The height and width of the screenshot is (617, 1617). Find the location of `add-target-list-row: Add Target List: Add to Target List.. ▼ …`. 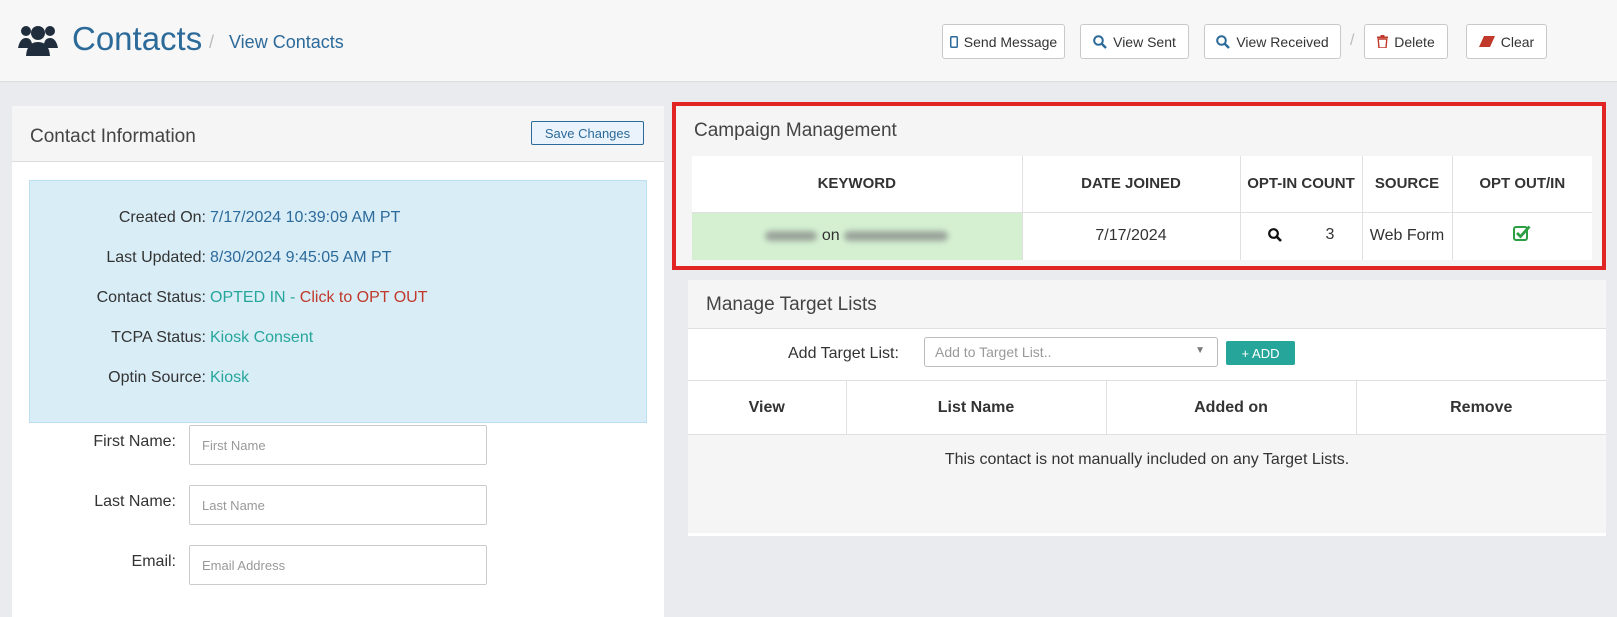

add-target-list-row: Add Target List: Add to Target List.. ▼ … is located at coordinates (1147, 354).